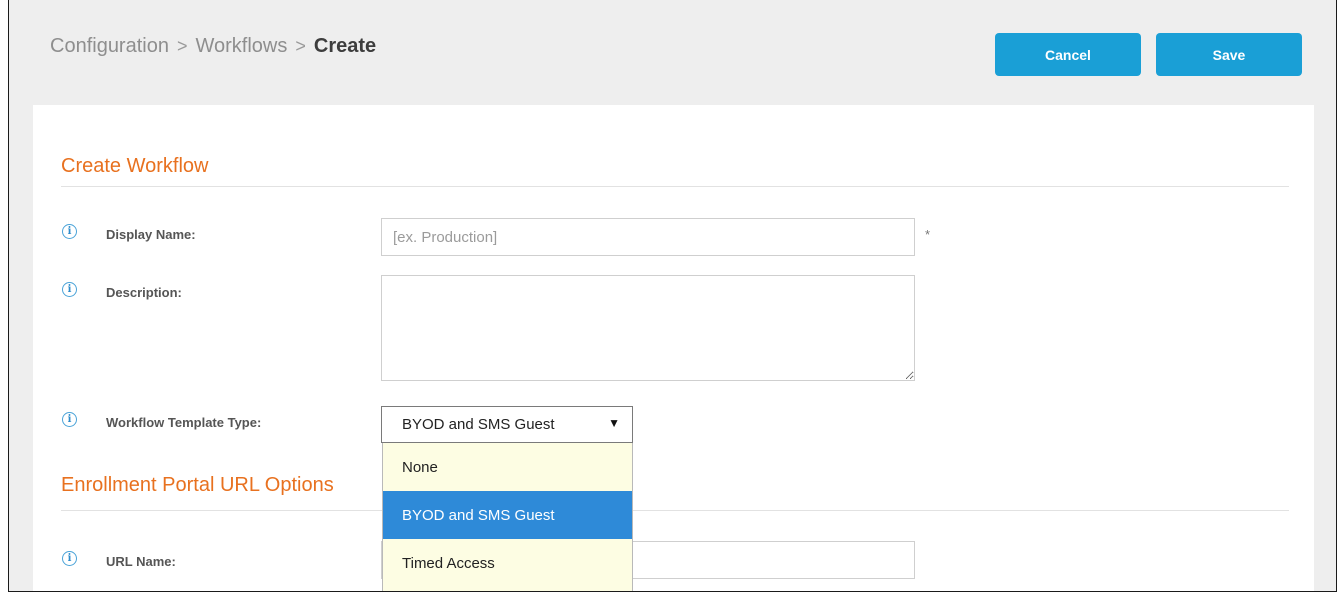  I want to click on dropdown-option-none: None, so click(507, 467).